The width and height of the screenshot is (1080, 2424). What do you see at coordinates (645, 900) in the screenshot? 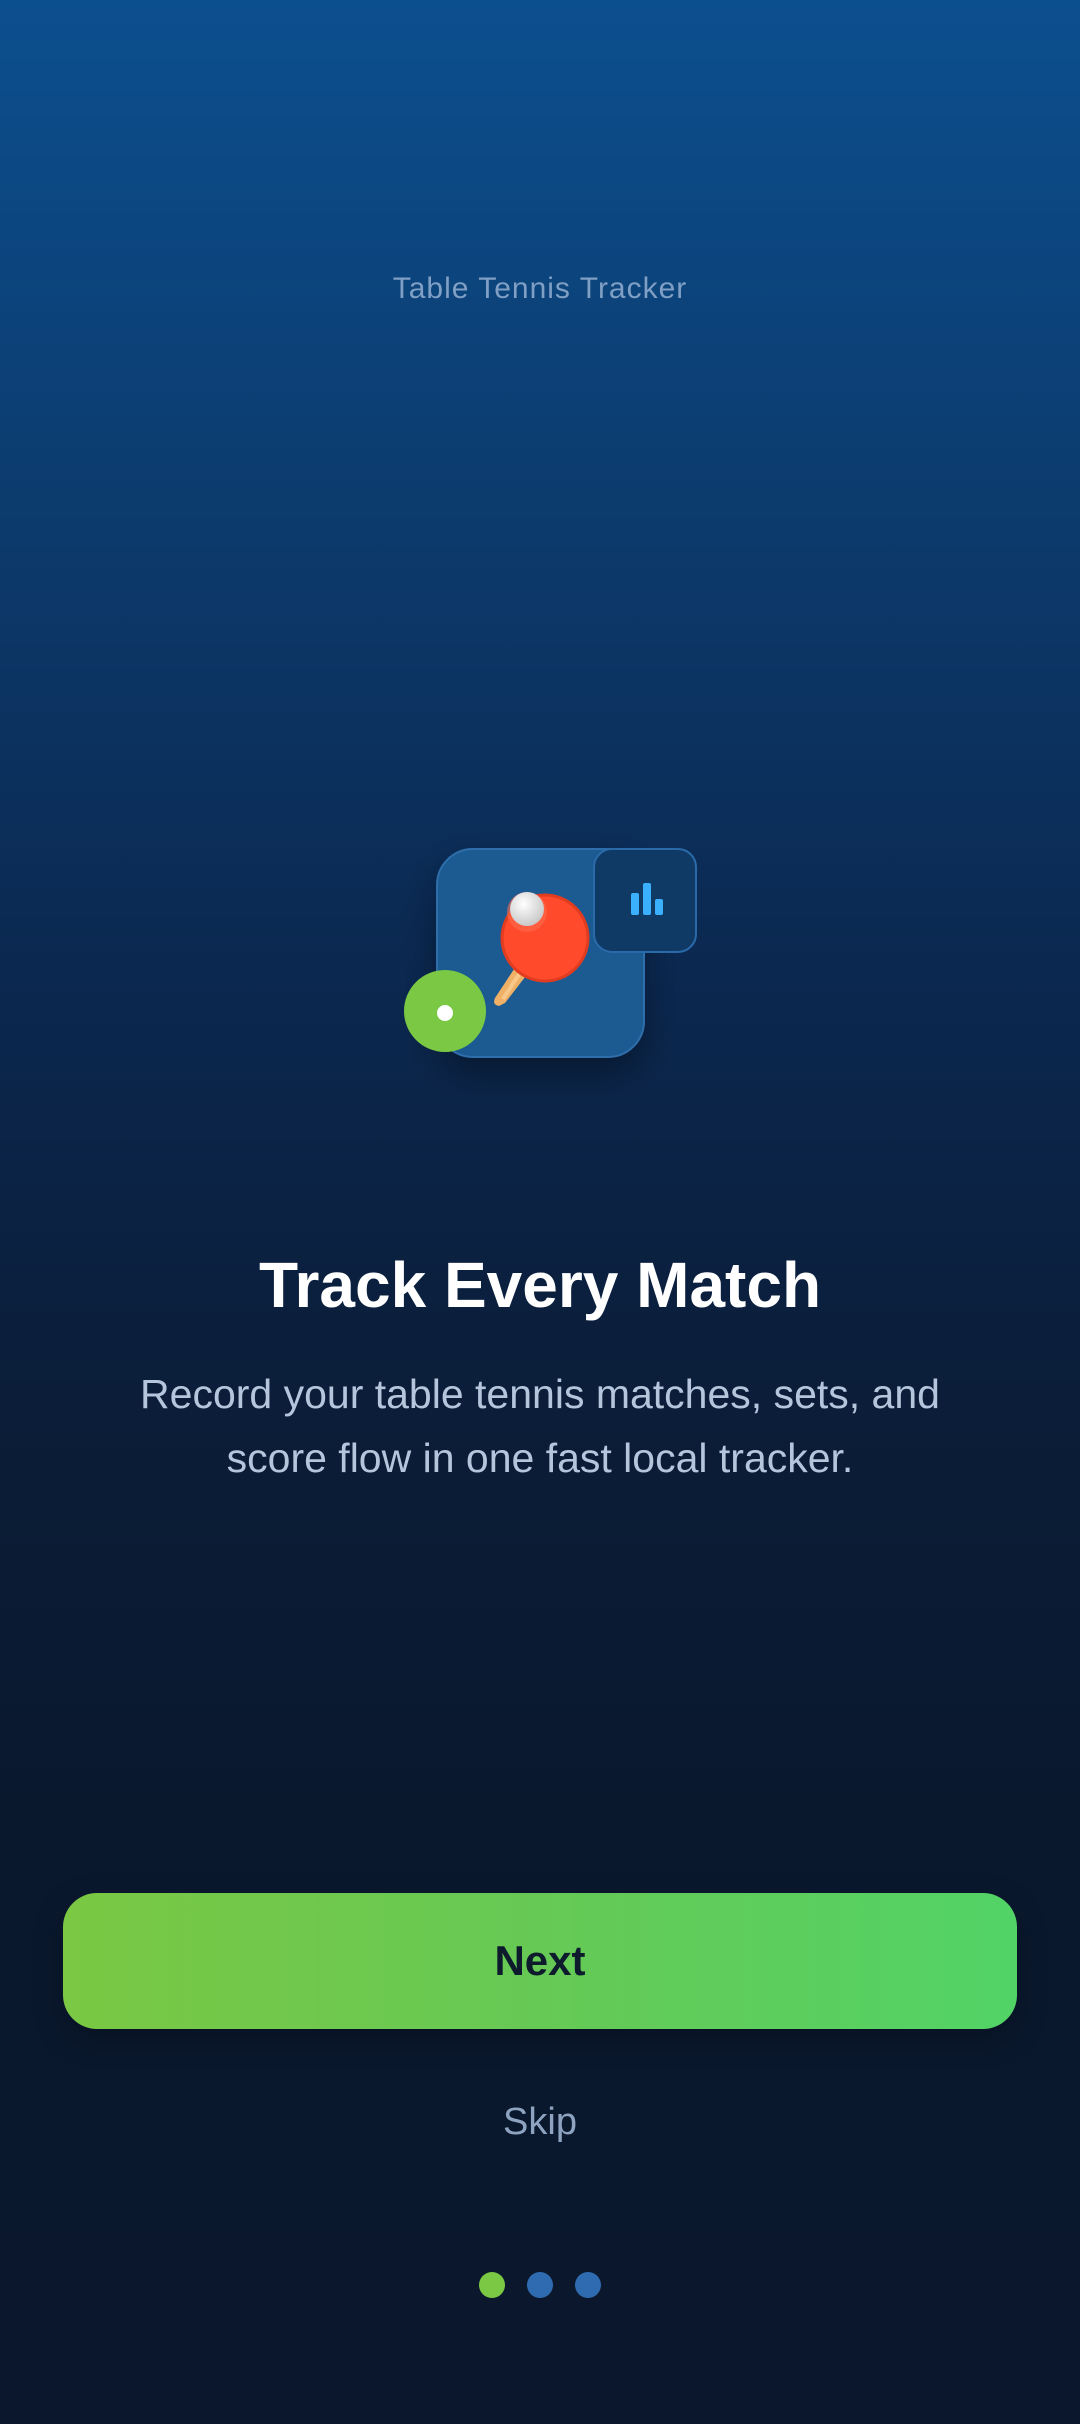
I see `bar-chart-icon` at bounding box center [645, 900].